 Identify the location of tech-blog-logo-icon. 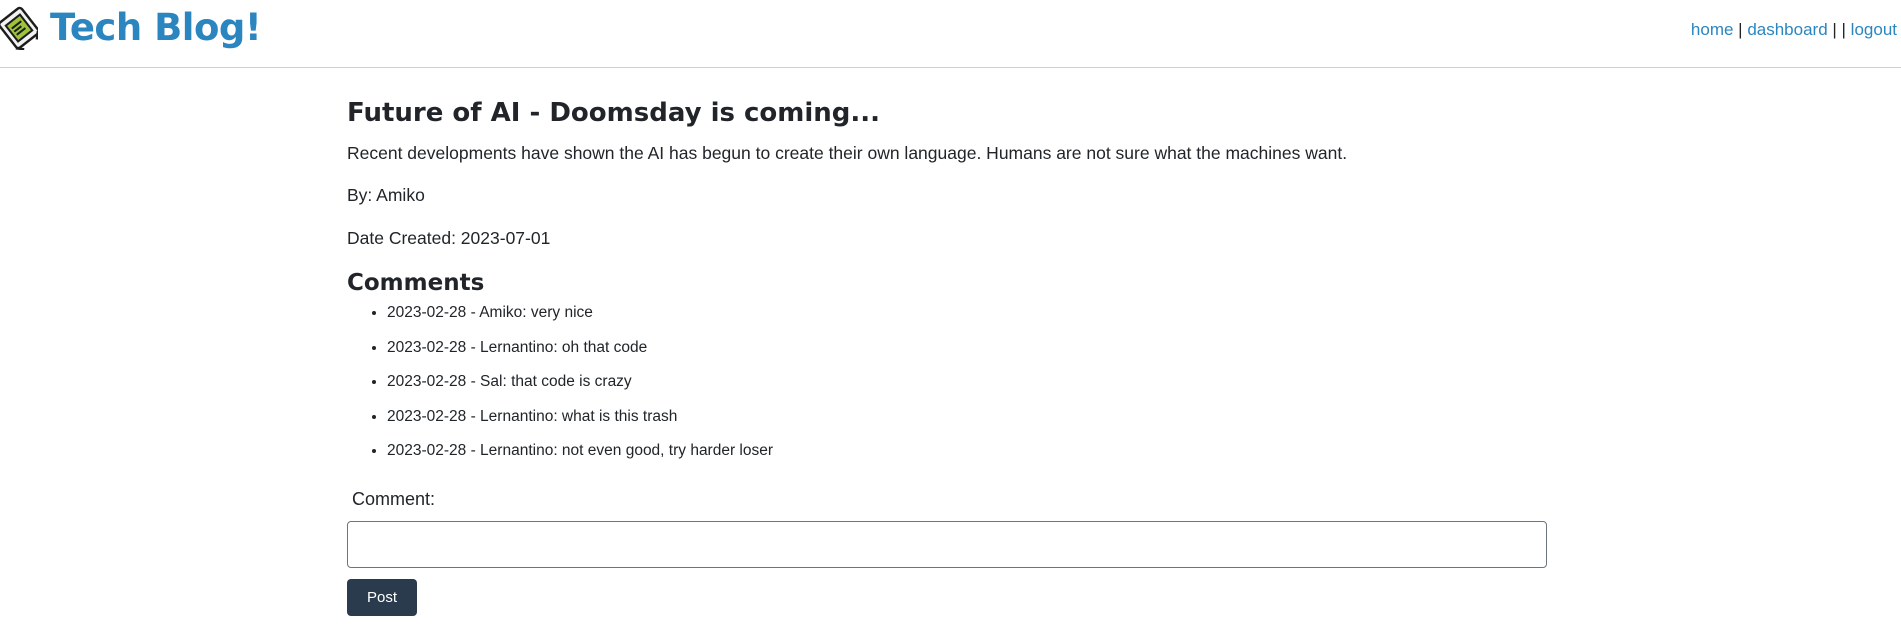
(19, 28).